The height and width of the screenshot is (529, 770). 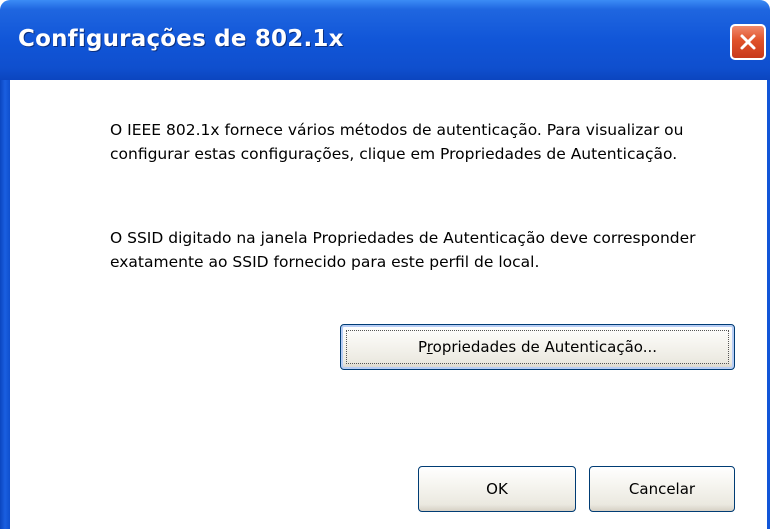 I want to click on window-title: Configurações de 802.1x, so click(x=181, y=39).